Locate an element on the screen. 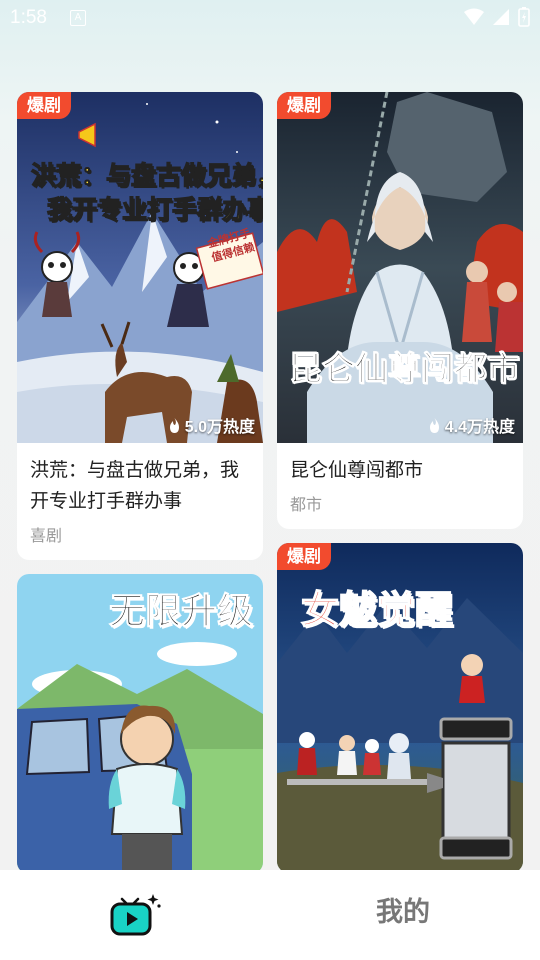 This screenshot has height=960, width=540. battery-icon is located at coordinates (524, 17).